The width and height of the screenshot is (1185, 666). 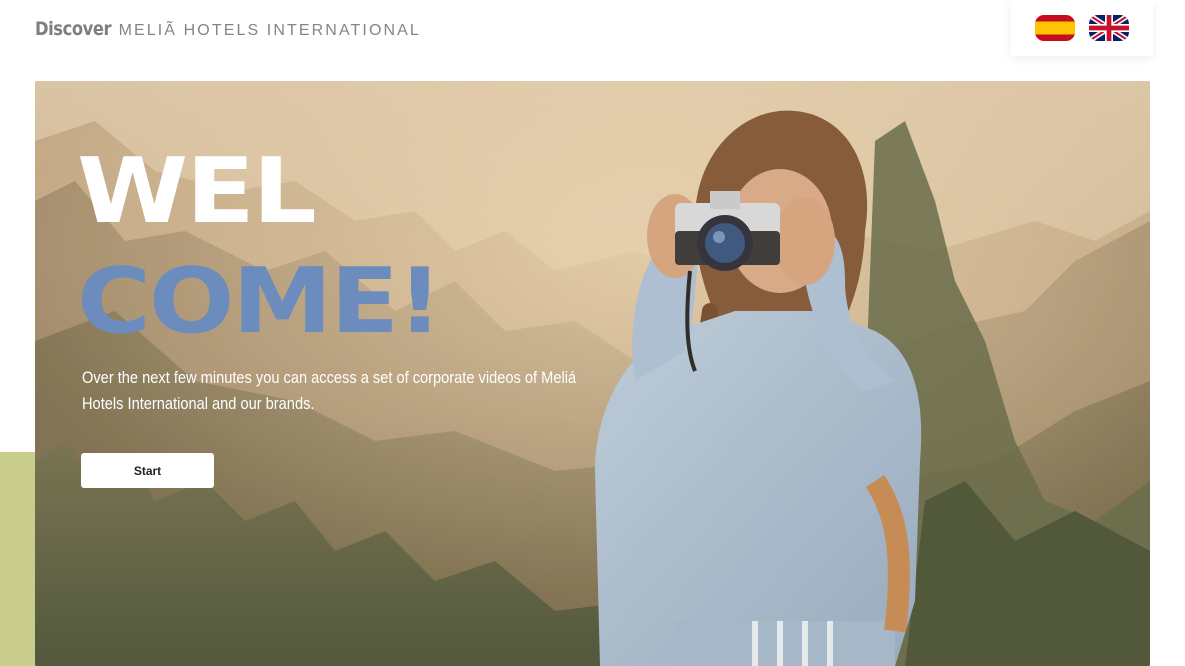 What do you see at coordinates (197, 191) in the screenshot?
I see `hero-title-line1: WEL` at bounding box center [197, 191].